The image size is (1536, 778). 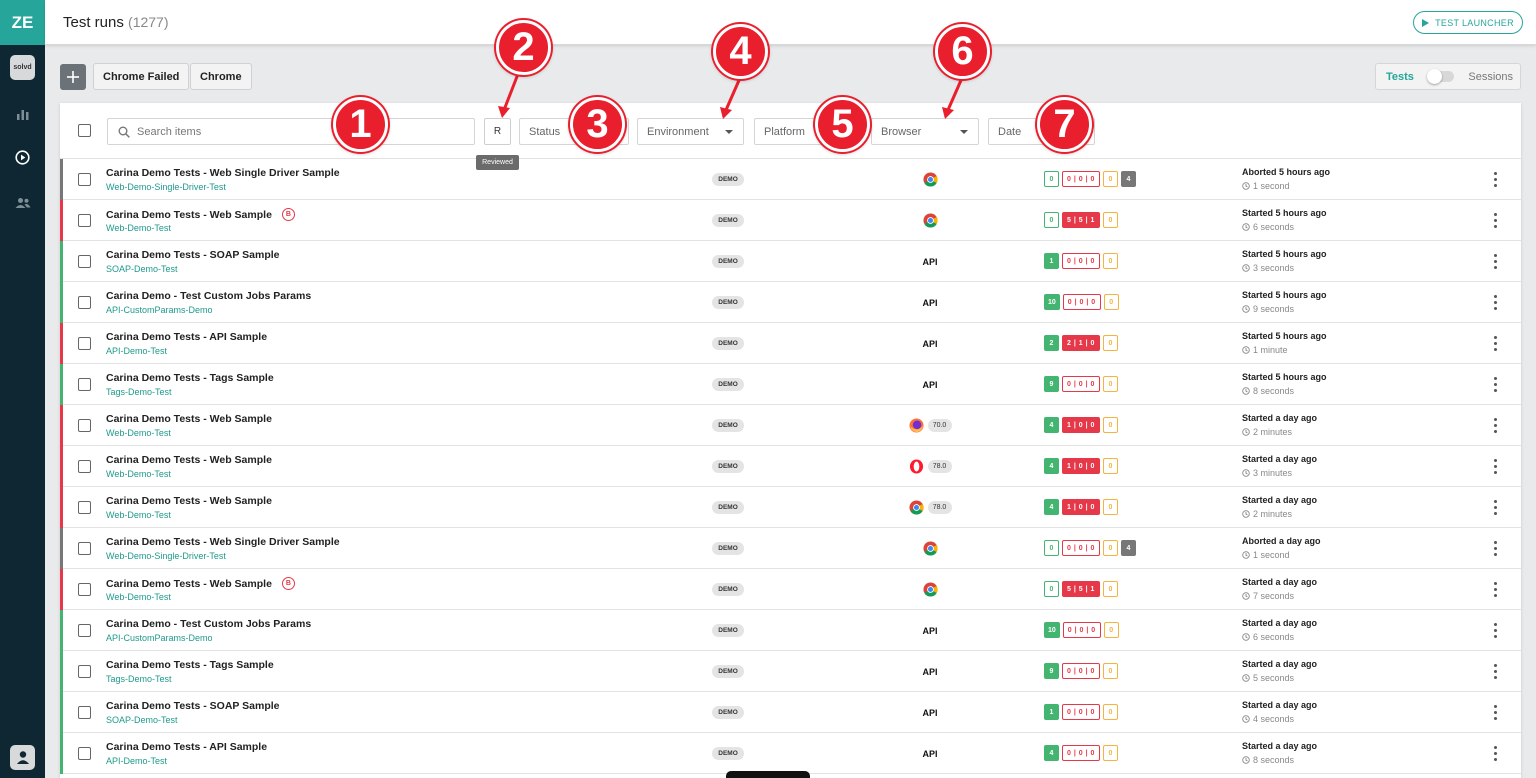 What do you see at coordinates (22, 157) in the screenshot?
I see `test-runs-play-icon` at bounding box center [22, 157].